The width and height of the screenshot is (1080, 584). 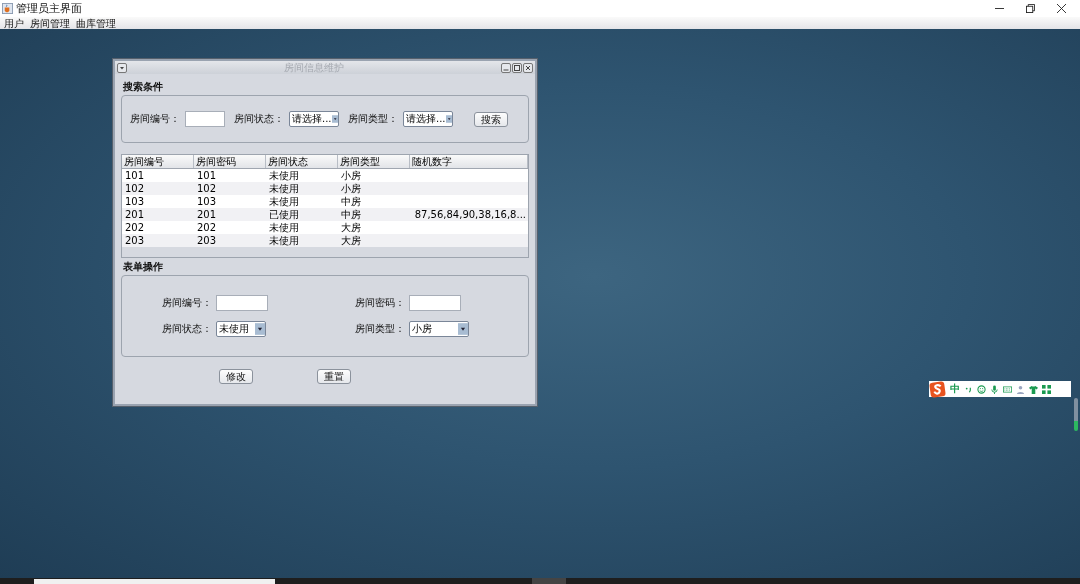 What do you see at coordinates (1033, 389) in the screenshot?
I see `shirt-icon` at bounding box center [1033, 389].